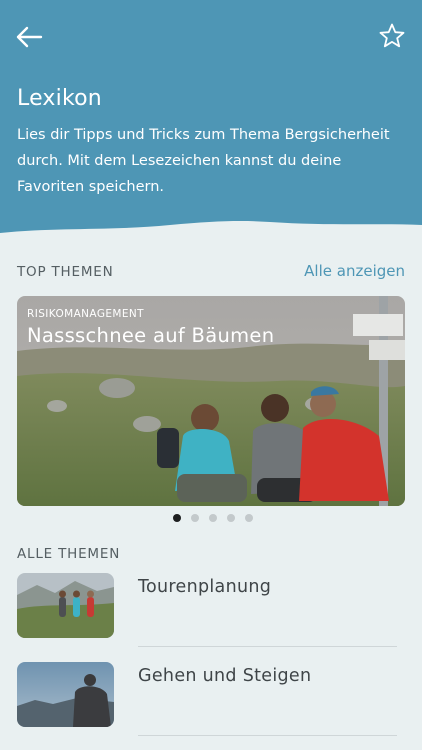  What do you see at coordinates (69, 554) in the screenshot?
I see `section-label-all-topics: ALLE THEMEN` at bounding box center [69, 554].